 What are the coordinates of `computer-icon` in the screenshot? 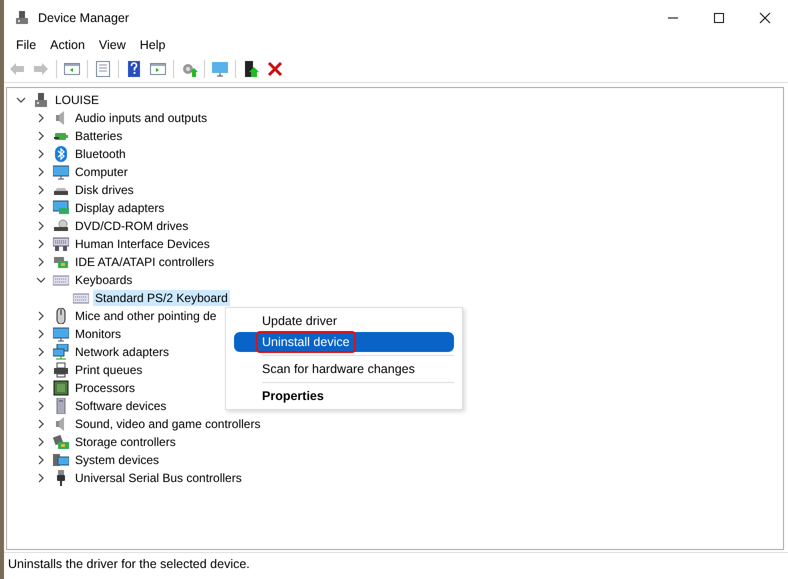 It's located at (41, 100).